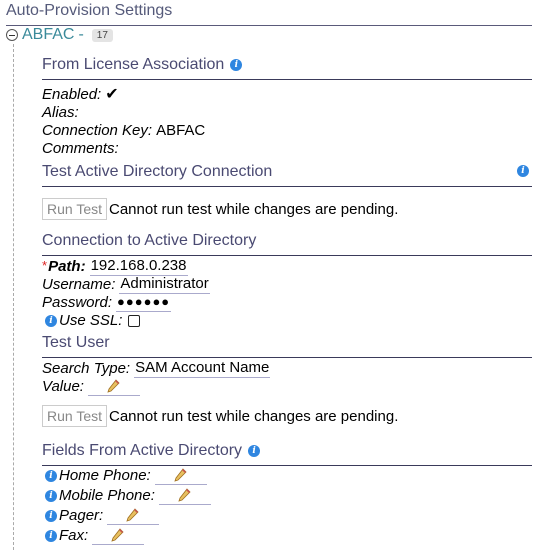  What do you see at coordinates (97, 130) in the screenshot?
I see `connection-key-label: Connection Key:` at bounding box center [97, 130].